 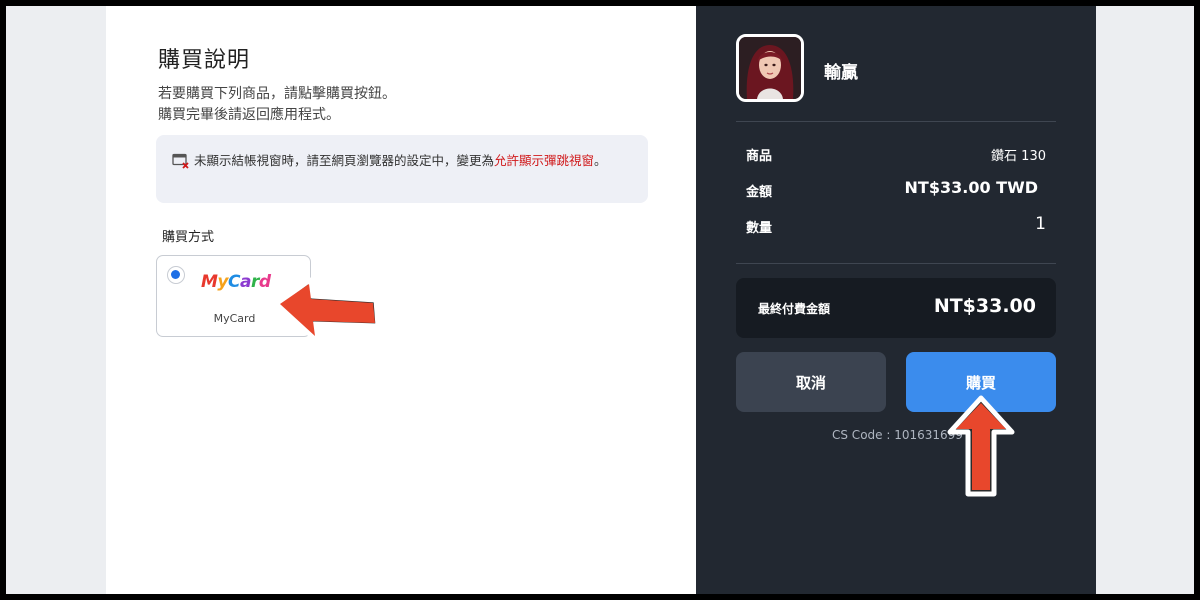 What do you see at coordinates (176, 275) in the screenshot?
I see `mycard-radio-selected` at bounding box center [176, 275].